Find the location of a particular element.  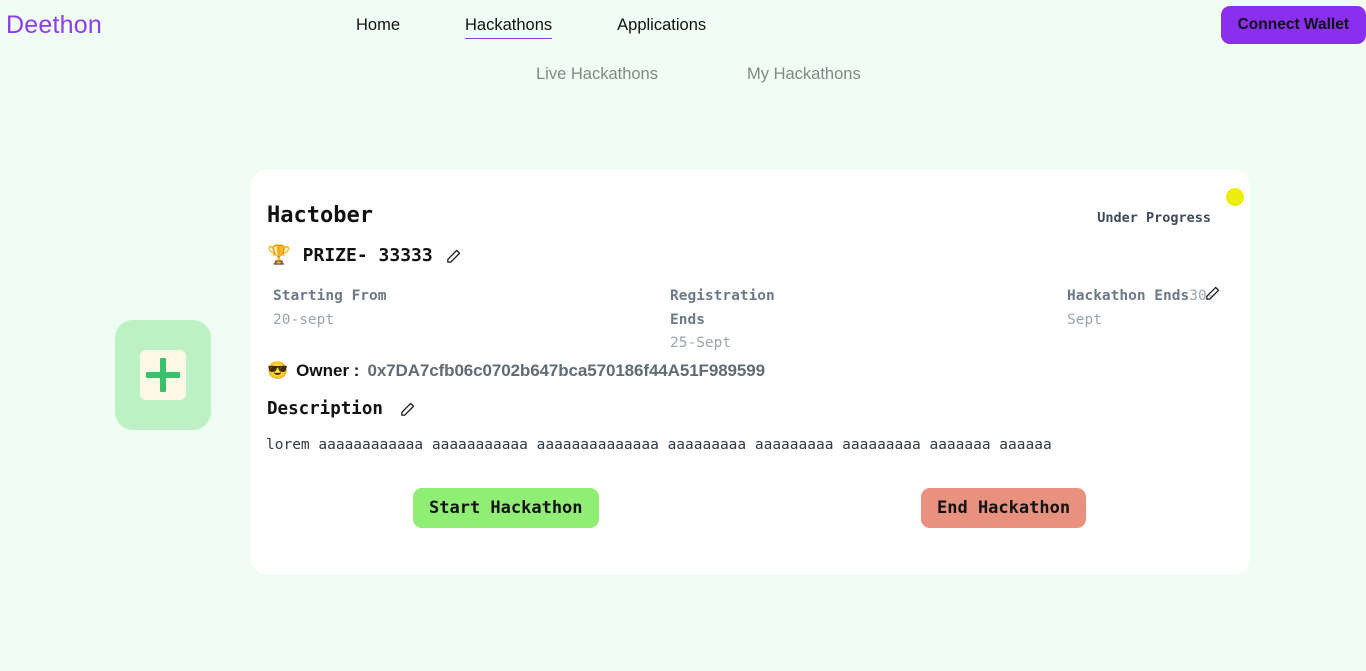

start-date-label: Starting From is located at coordinates (330, 296).